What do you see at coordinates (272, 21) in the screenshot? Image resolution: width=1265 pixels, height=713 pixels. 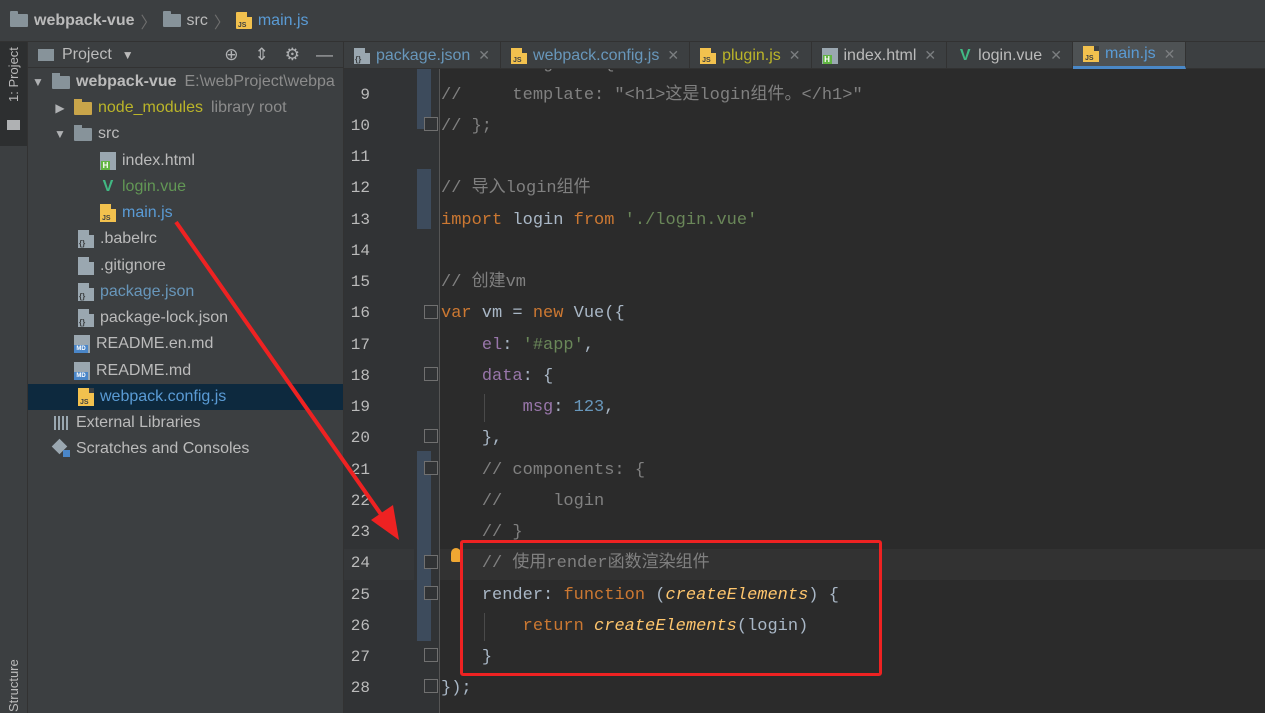 I see `breadcrumb-file: JS main.js` at bounding box center [272, 21].